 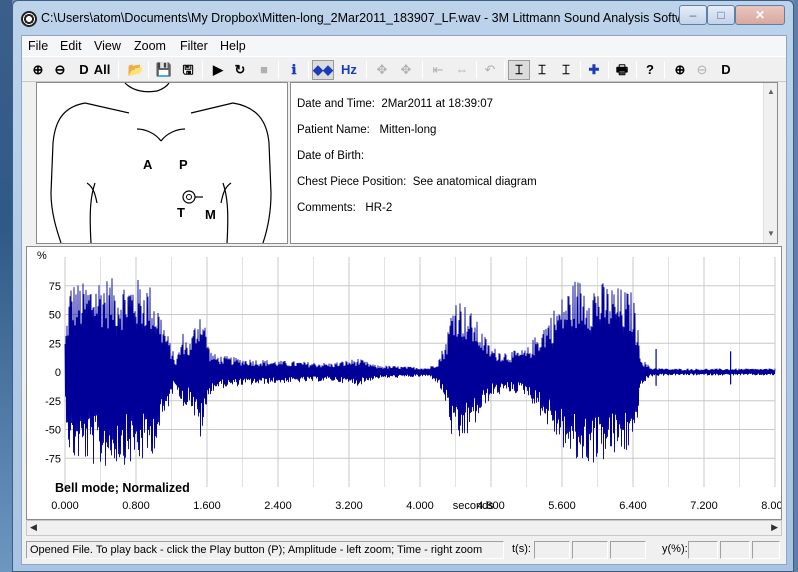 What do you see at coordinates (438, 70) in the screenshot?
I see `shrink-arrows-icon: ⇤` at bounding box center [438, 70].